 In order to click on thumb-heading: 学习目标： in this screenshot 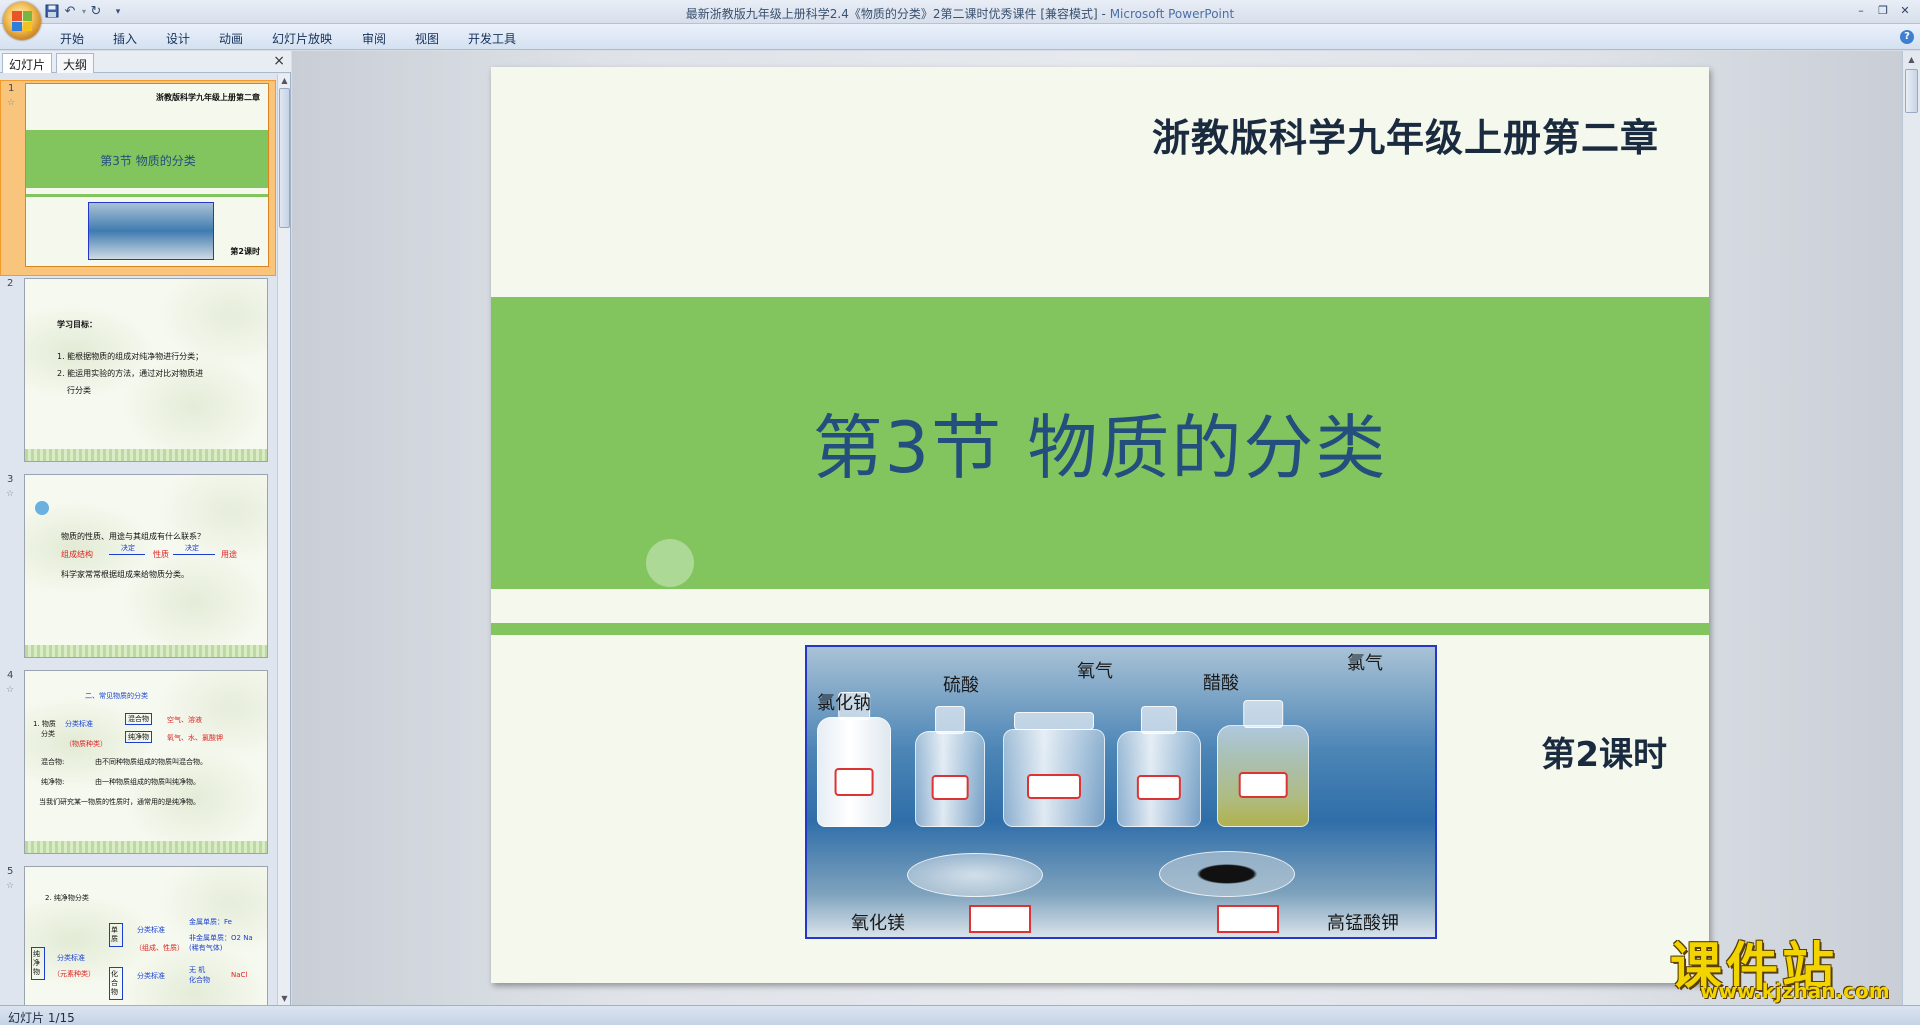, I will do `click(77, 324)`.